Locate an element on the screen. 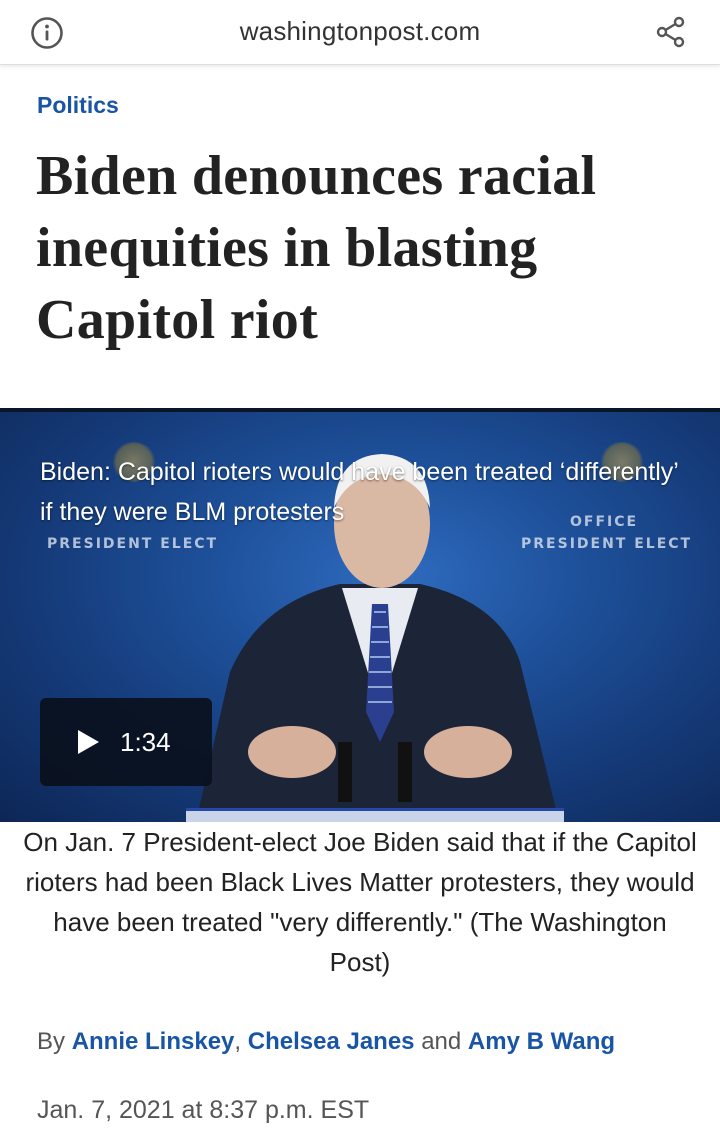 This screenshot has height=1146, width=720. publish-date: Jan. 7, 2021 at 8:37 p.m. EST is located at coordinates (203, 1110).